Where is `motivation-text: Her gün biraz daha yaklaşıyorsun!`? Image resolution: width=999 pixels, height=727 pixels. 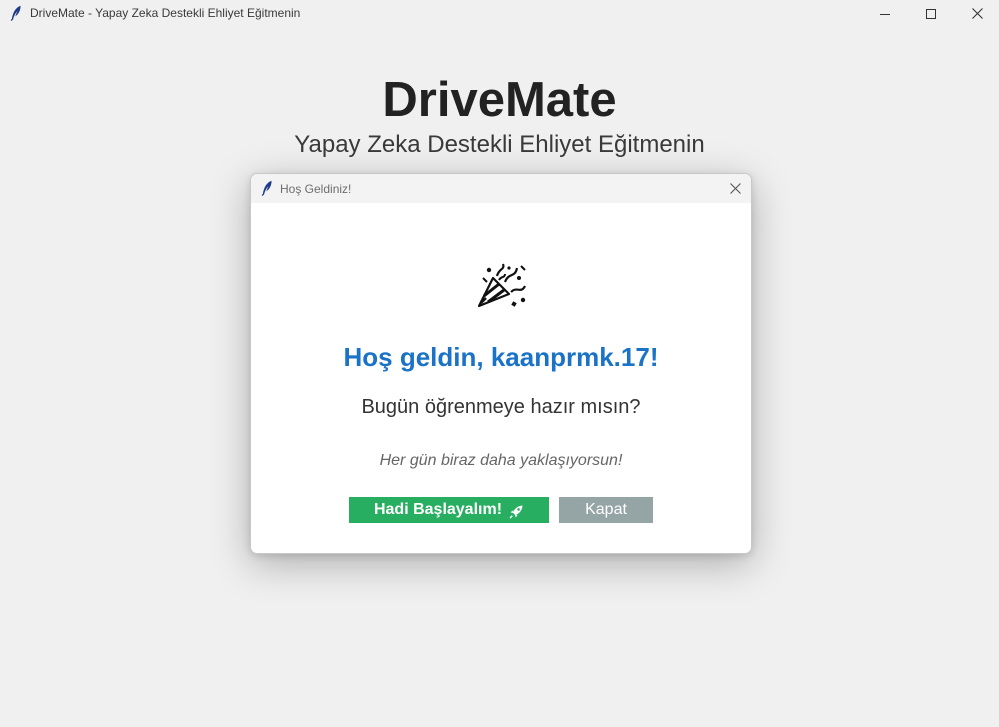
motivation-text: Her gün biraz daha yaklaşıyorsun! is located at coordinates (501, 460).